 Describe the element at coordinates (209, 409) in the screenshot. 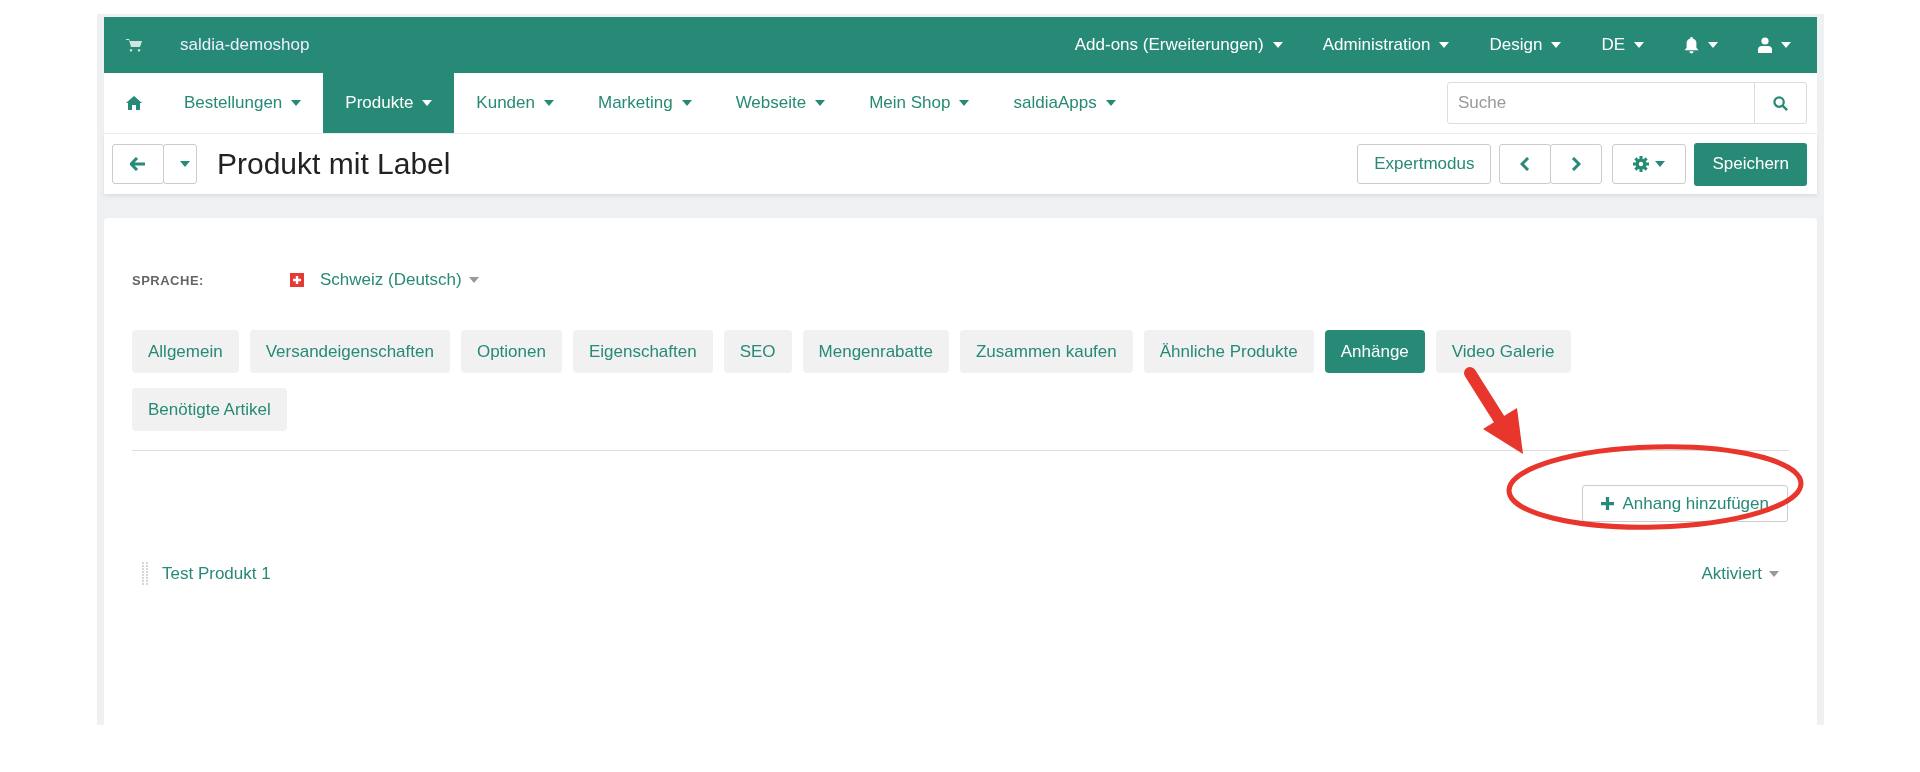

I see `tab: Benötigte Artikel` at that location.